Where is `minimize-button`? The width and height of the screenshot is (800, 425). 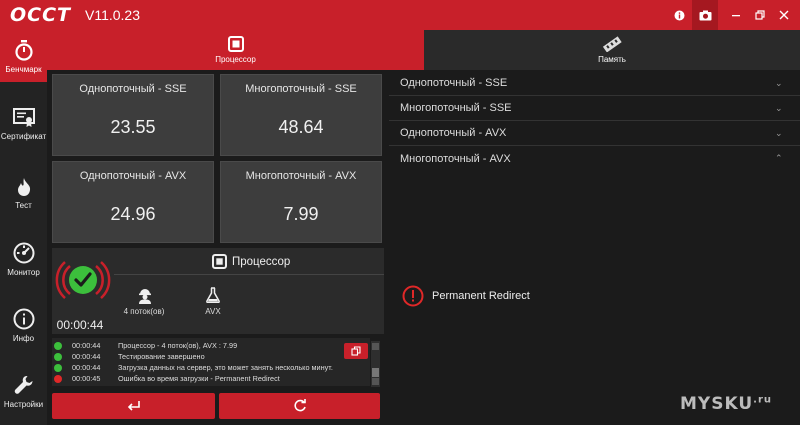
minimize-button is located at coordinates (736, 15).